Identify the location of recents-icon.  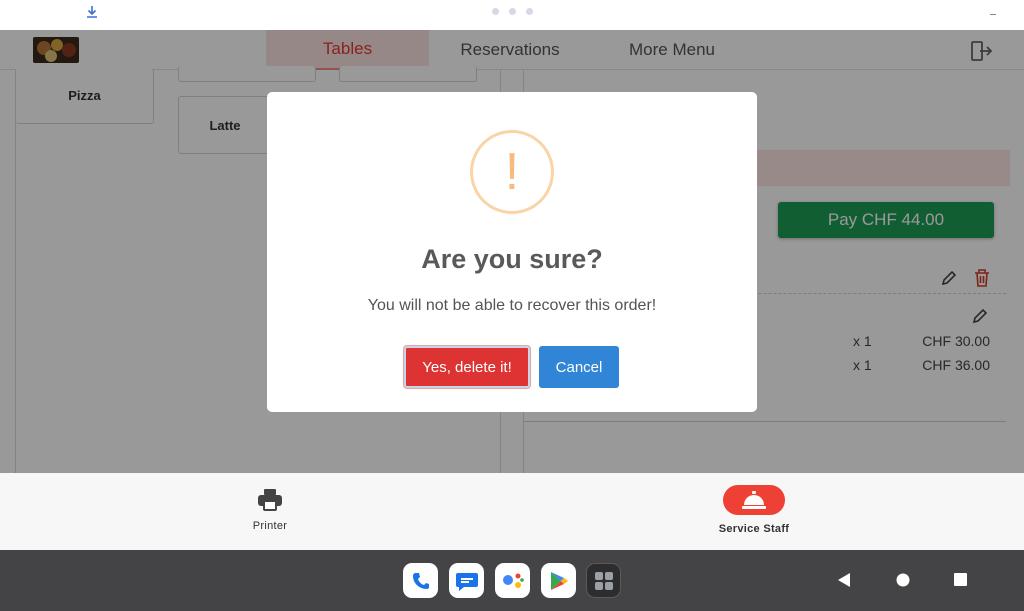
(960, 579).